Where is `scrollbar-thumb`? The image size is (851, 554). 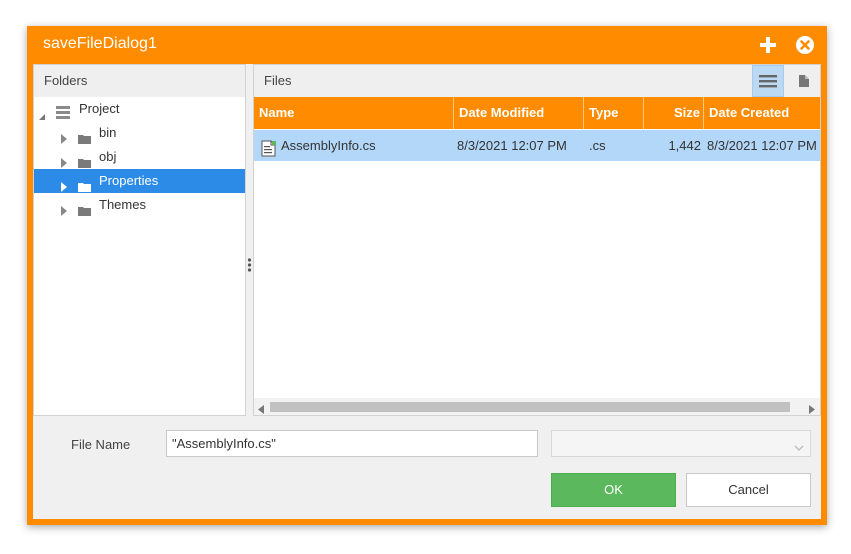
scrollbar-thumb is located at coordinates (530, 407).